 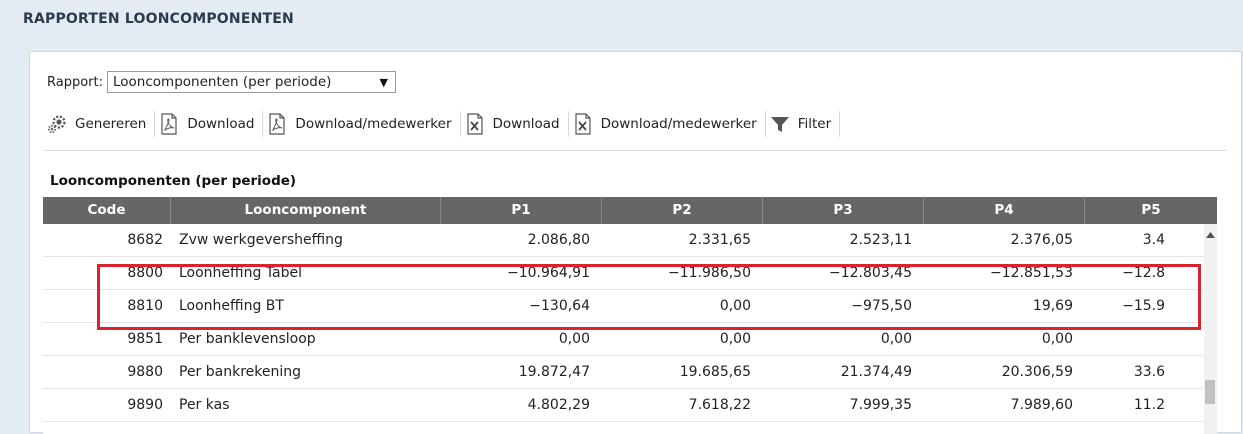 I want to click on column-header-p4: P4, so click(x=1004, y=210).